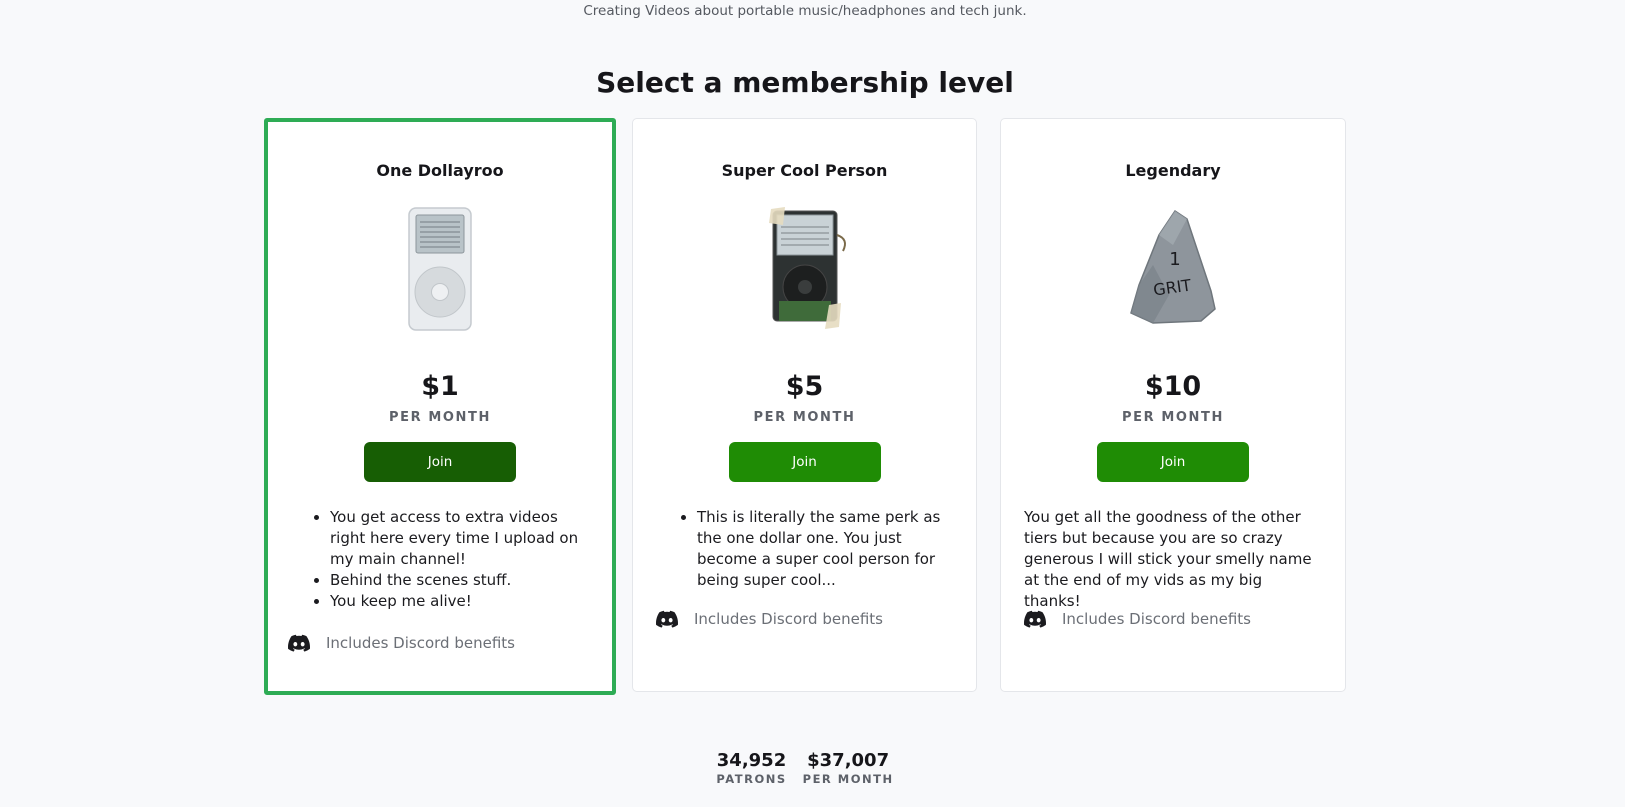 The image size is (1625, 807). I want to click on stat-value: 34,952, so click(751, 760).